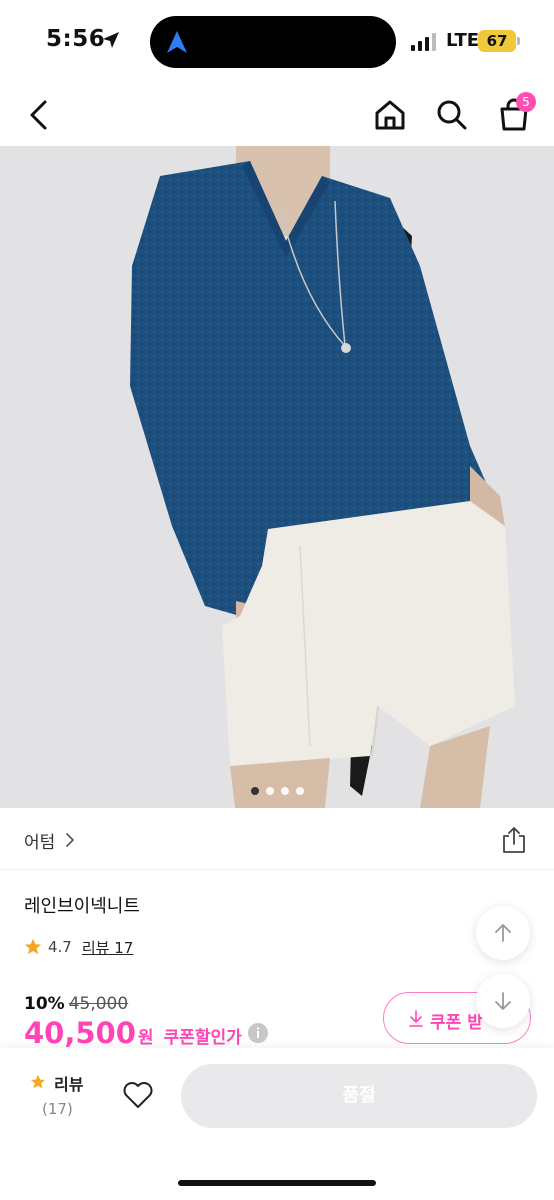 This screenshot has width=554, height=1200. I want to click on brand-name: 어텀, so click(39, 840).